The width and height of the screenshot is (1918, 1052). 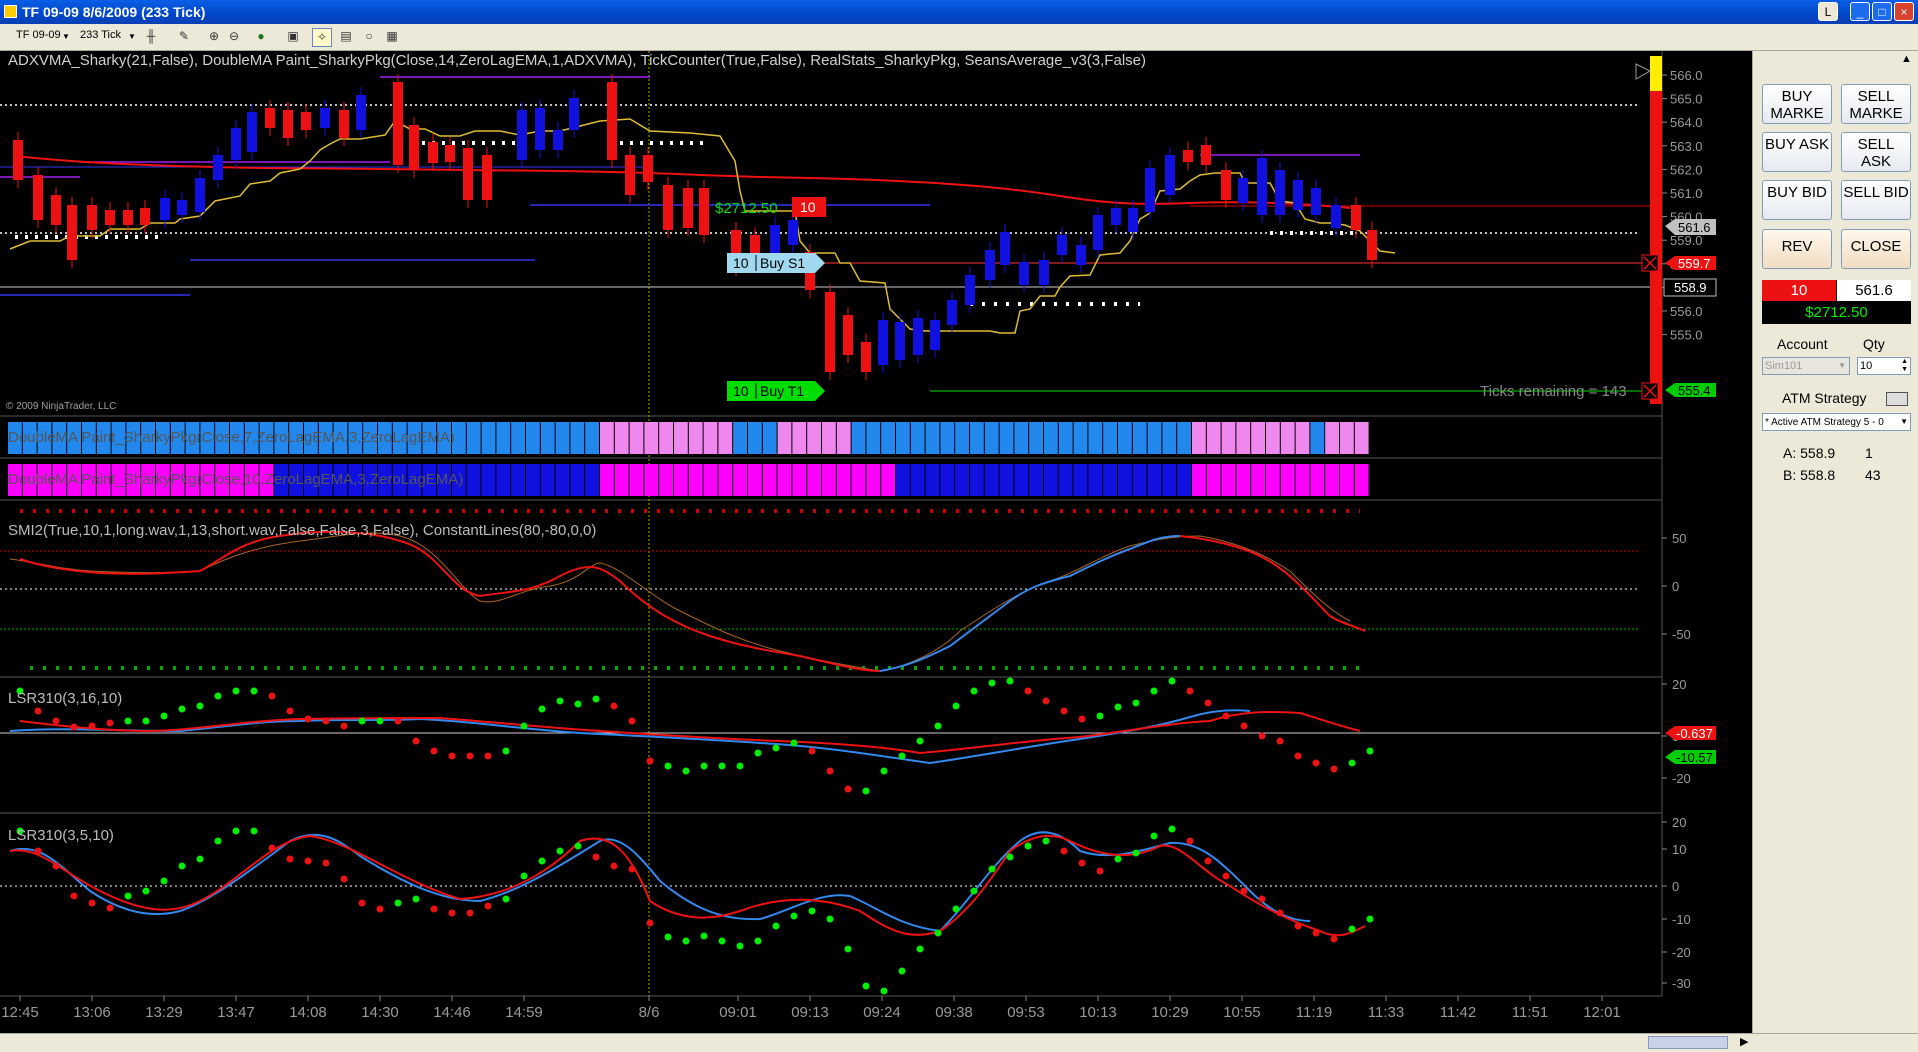 I want to click on cancel-target-icon, so click(x=1650, y=391).